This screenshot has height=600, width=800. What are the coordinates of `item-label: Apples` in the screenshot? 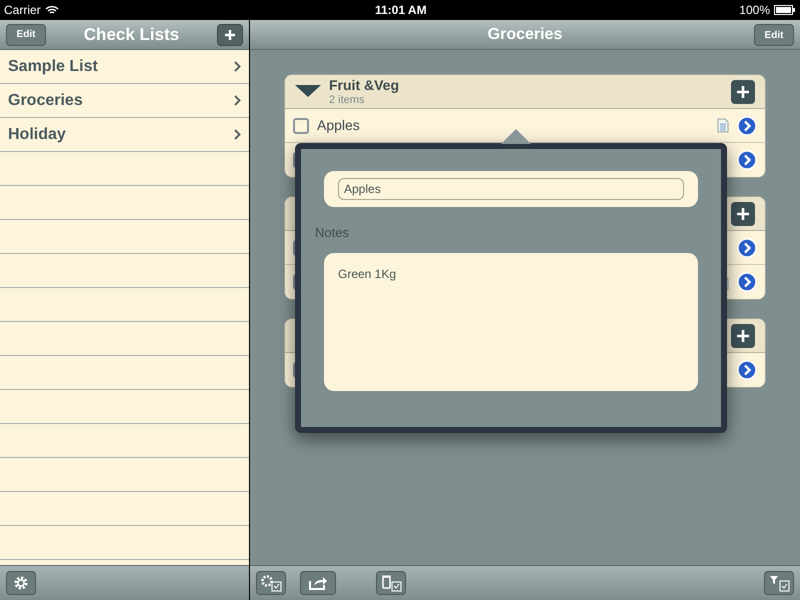 It's located at (339, 125).